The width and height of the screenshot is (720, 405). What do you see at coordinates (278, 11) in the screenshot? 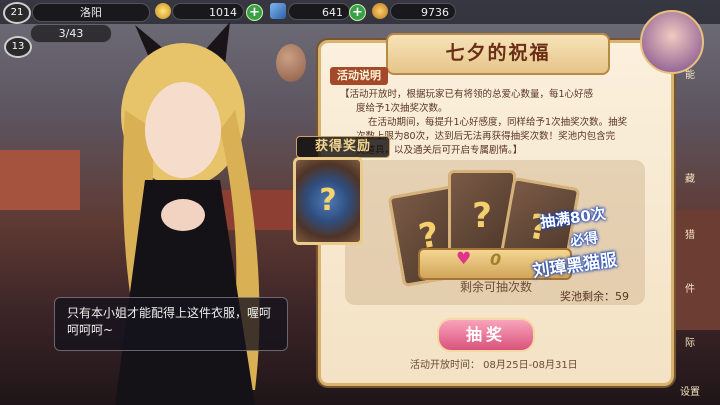
I see `gem-icon` at bounding box center [278, 11].